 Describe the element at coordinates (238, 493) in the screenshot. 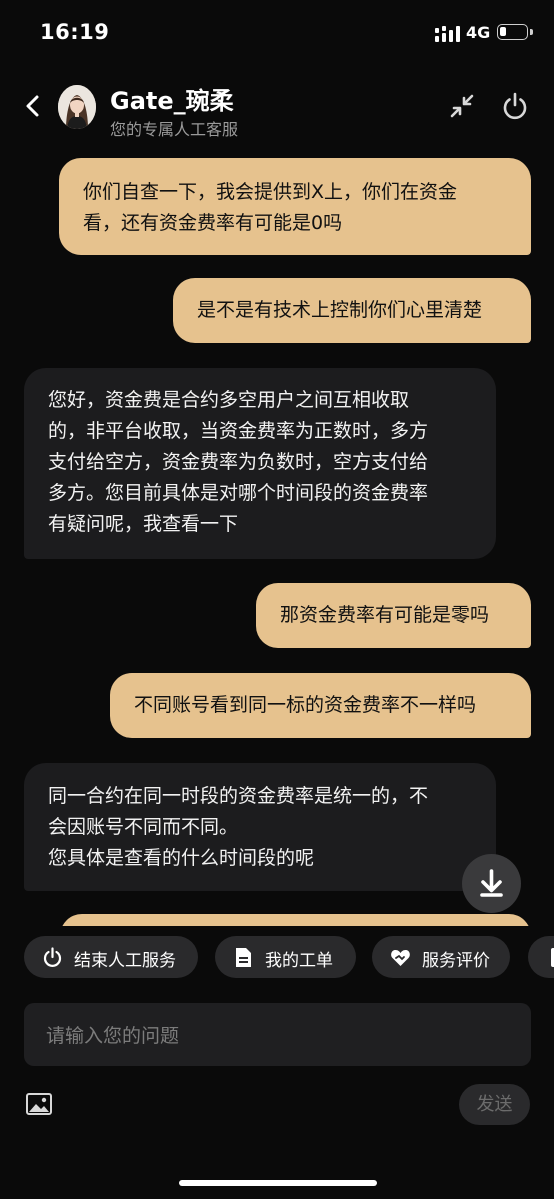

I see `message-line: 多方。您目前具体是对哪个时间段的资金费率` at that location.